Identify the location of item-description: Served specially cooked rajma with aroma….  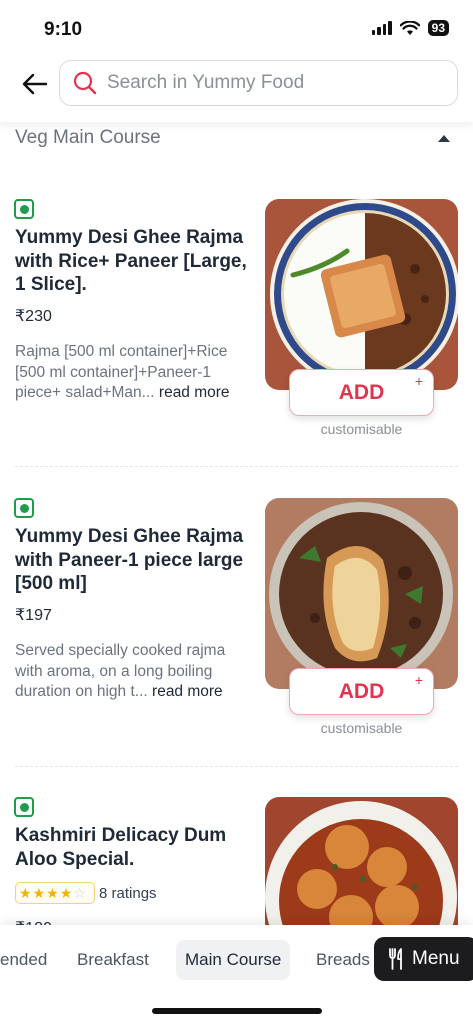
(135, 672).